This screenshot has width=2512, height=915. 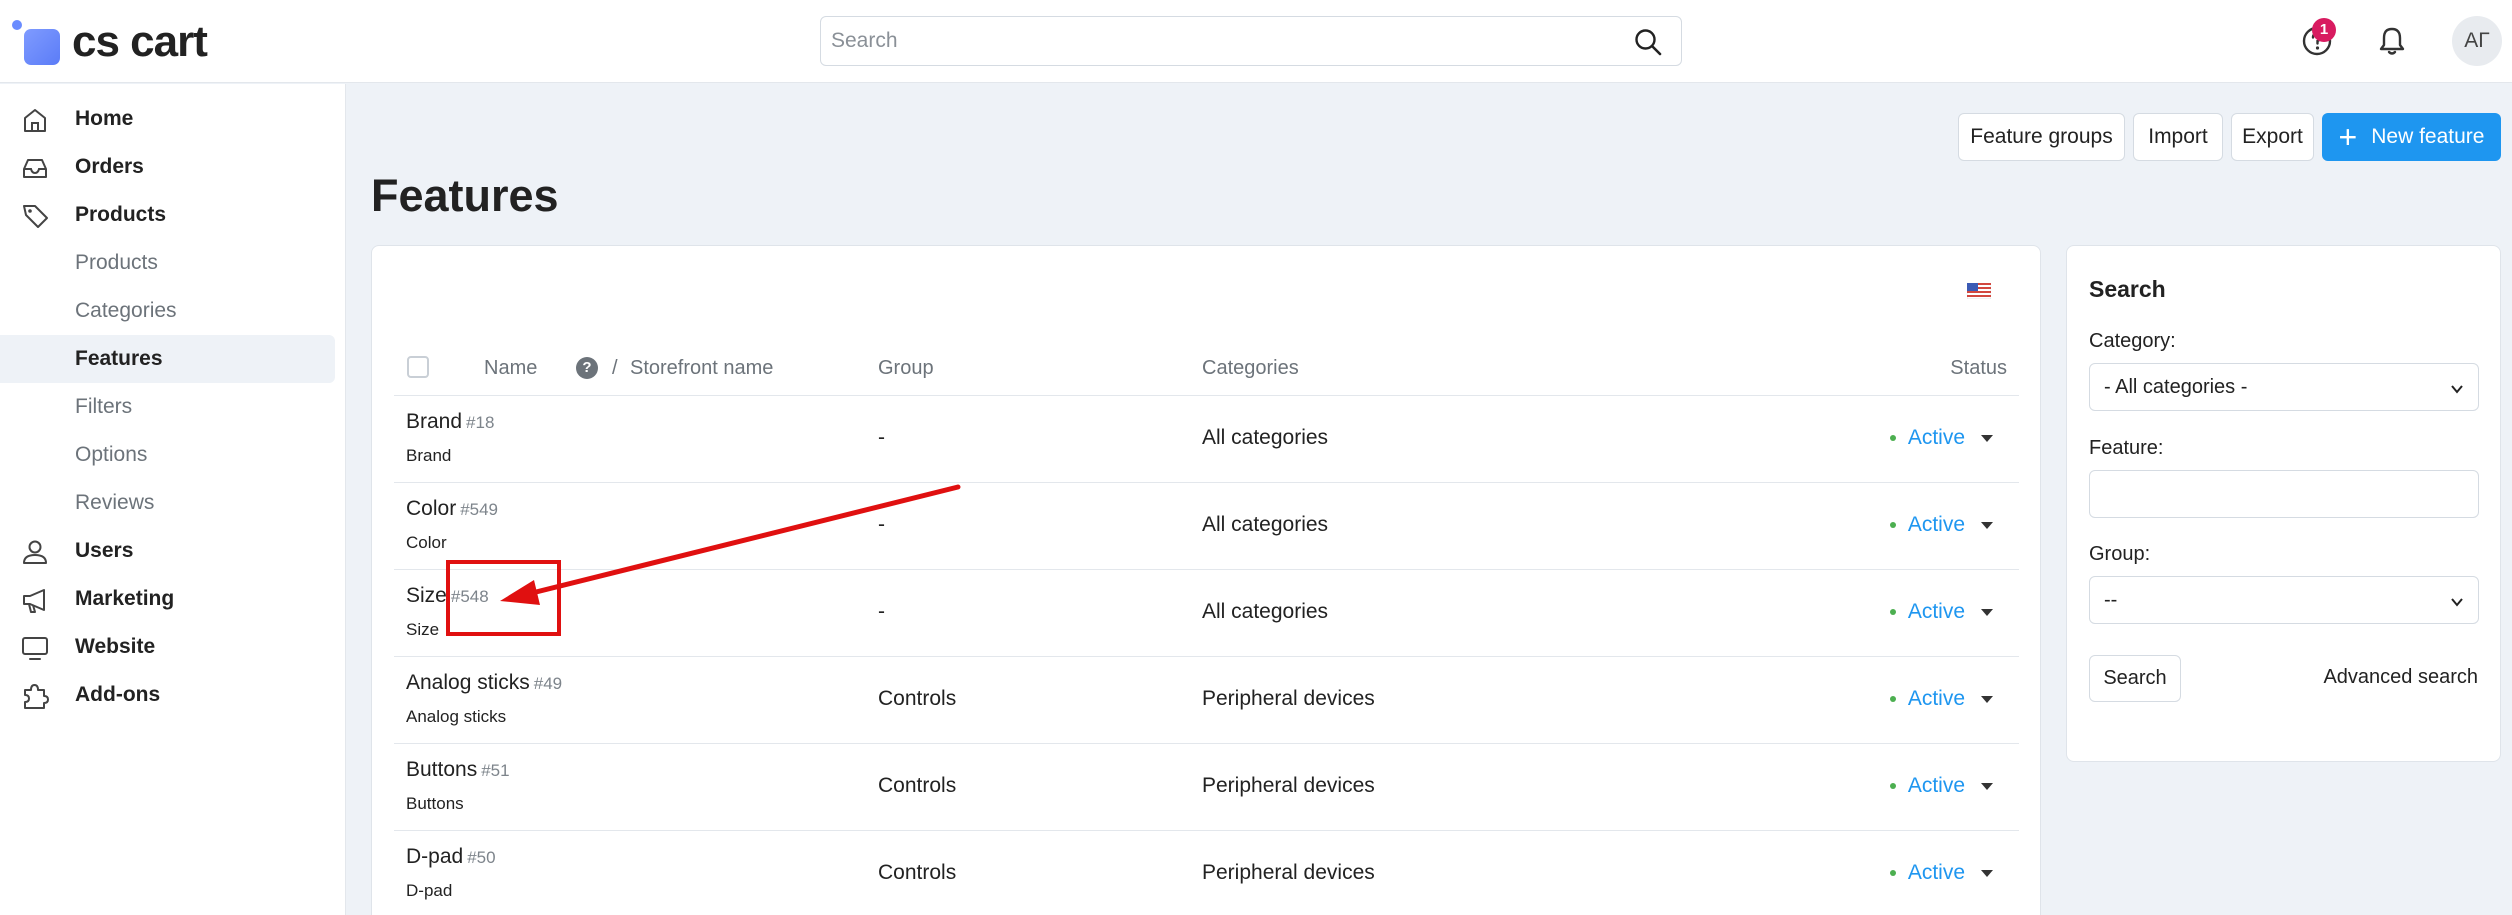 What do you see at coordinates (167, 455) in the screenshot?
I see `sidebar-subitem-options: Options` at bounding box center [167, 455].